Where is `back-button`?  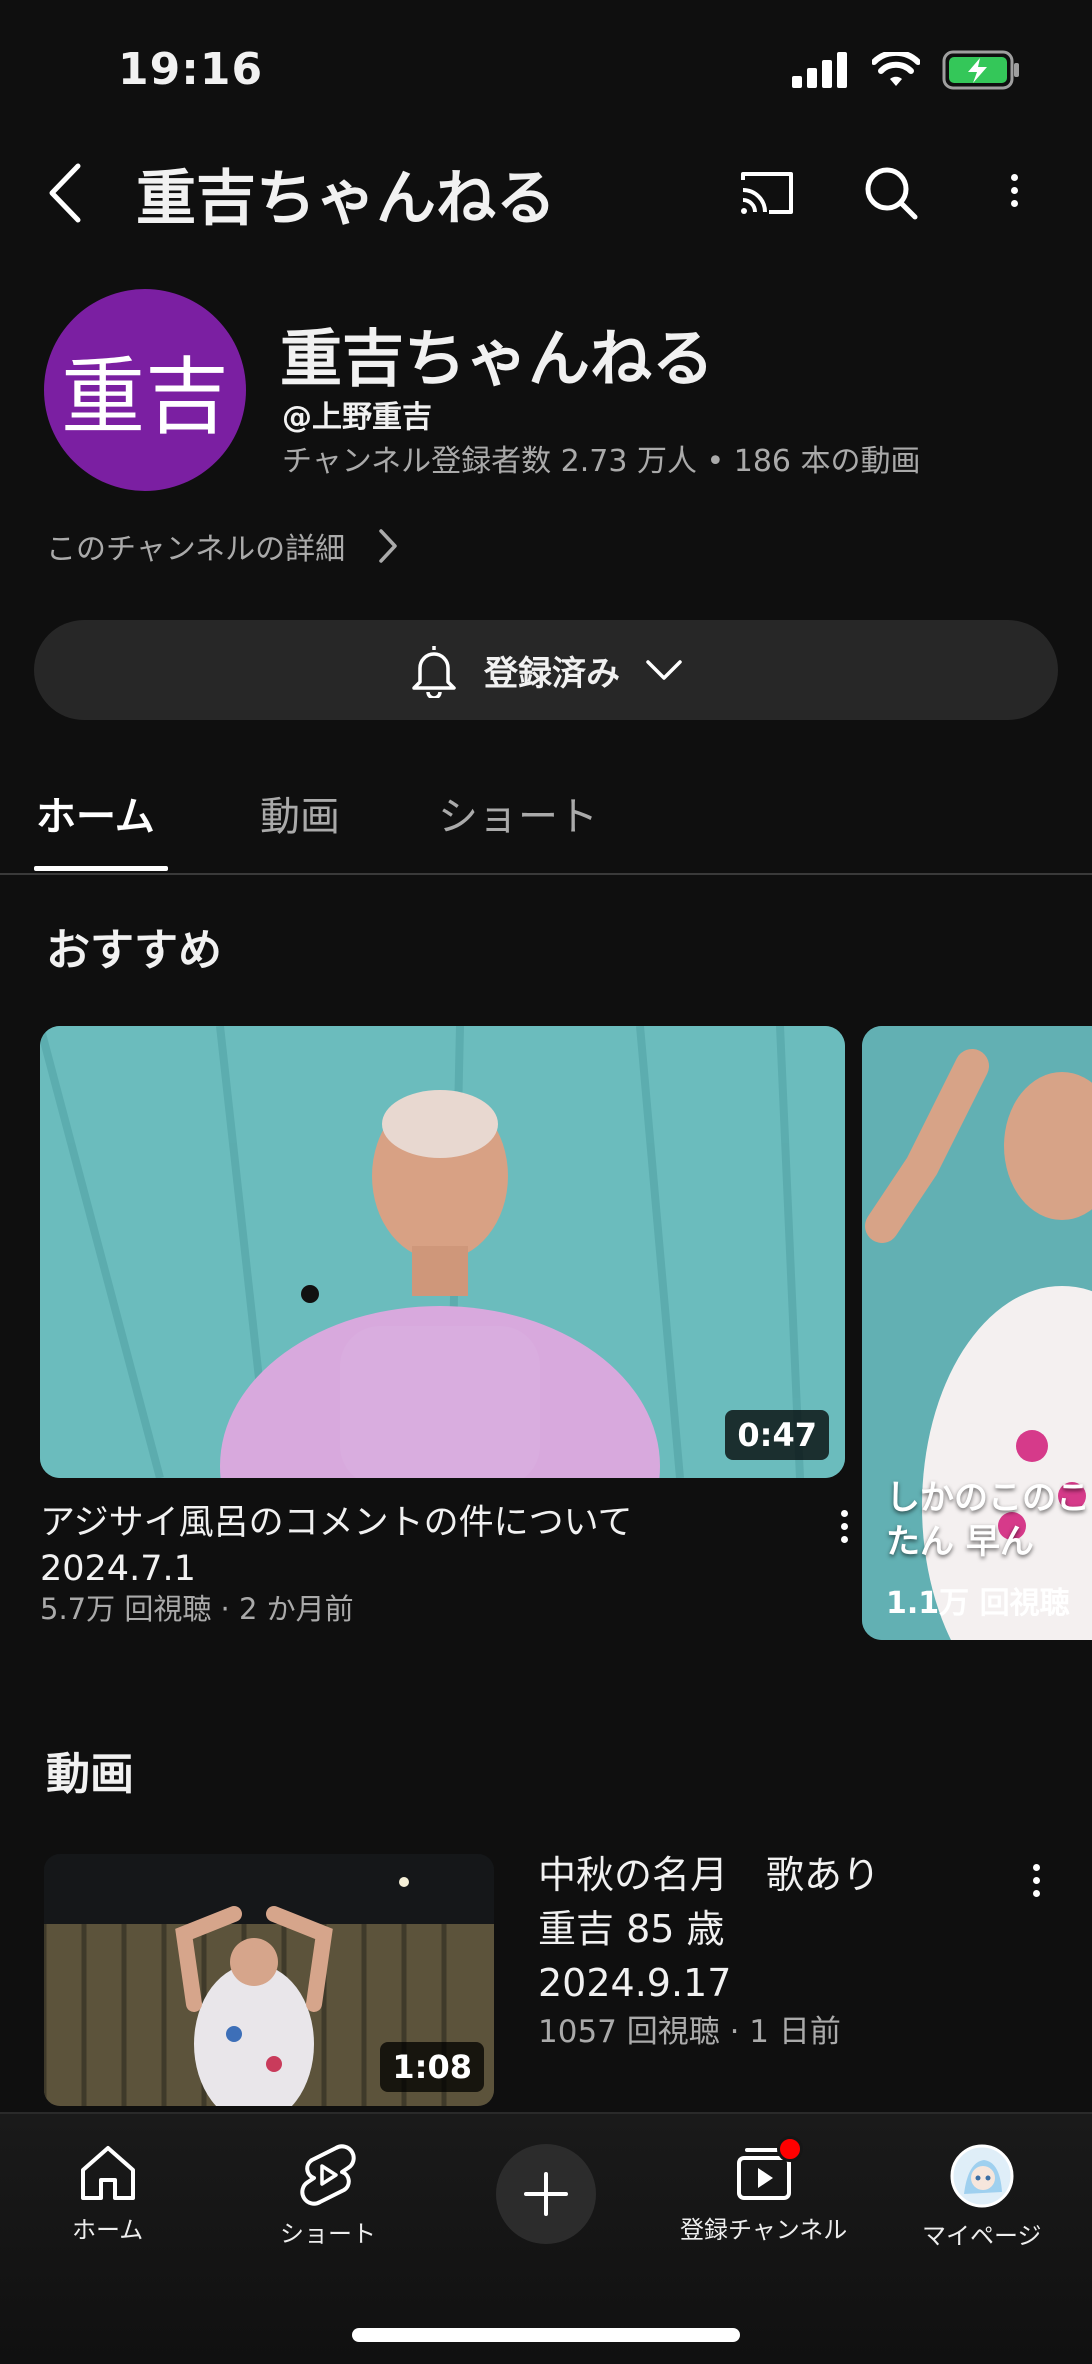 back-button is located at coordinates (66, 193).